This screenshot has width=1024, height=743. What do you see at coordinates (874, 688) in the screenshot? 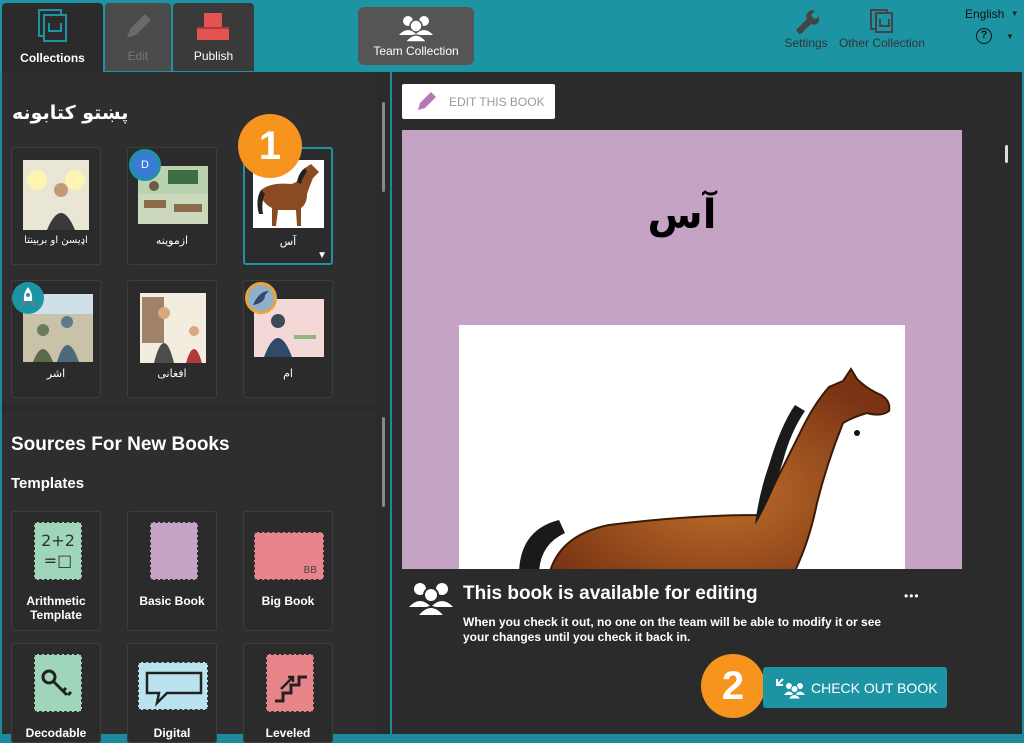
I see `check-out-book-label: CHECK OUT BOOK` at bounding box center [874, 688].